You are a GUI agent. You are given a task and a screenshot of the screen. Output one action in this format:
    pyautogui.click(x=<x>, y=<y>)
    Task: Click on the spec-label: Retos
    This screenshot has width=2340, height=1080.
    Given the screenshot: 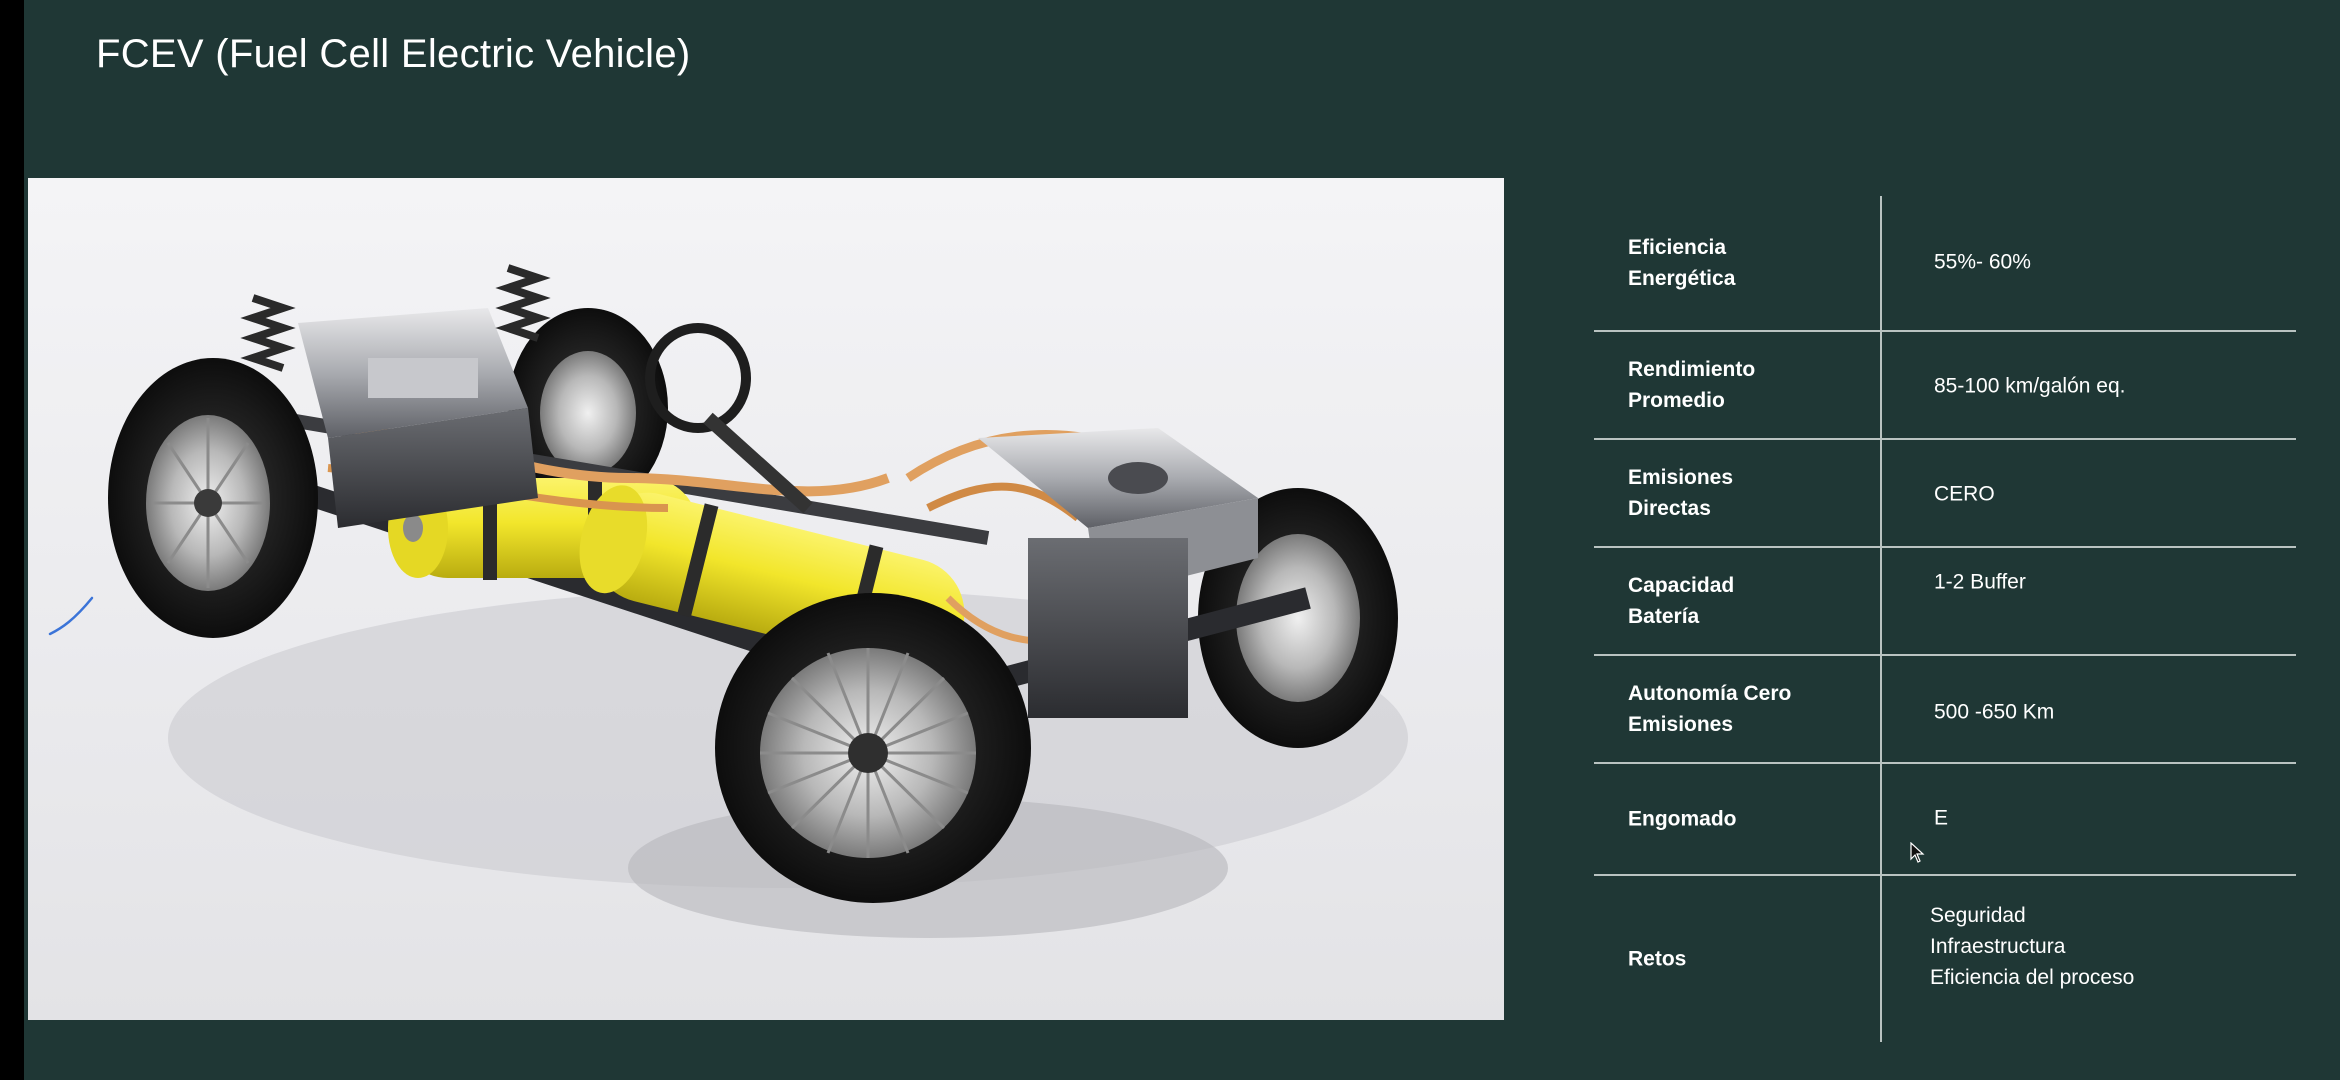 What is the action you would take?
    pyautogui.click(x=1657, y=959)
    